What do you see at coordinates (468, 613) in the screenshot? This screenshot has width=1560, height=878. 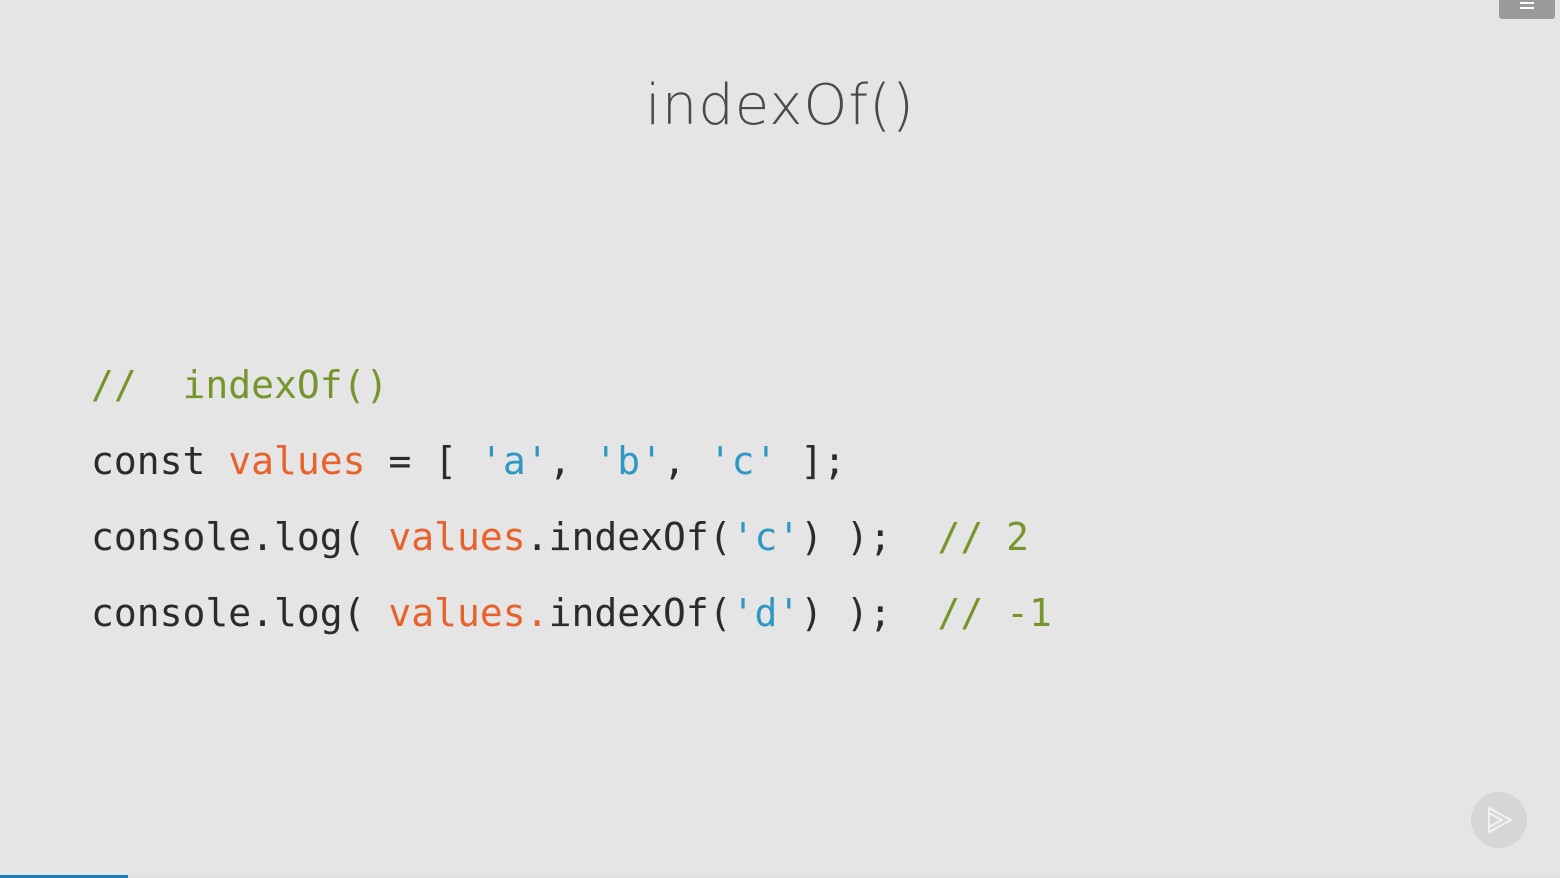 I see `code-token-var: values.` at bounding box center [468, 613].